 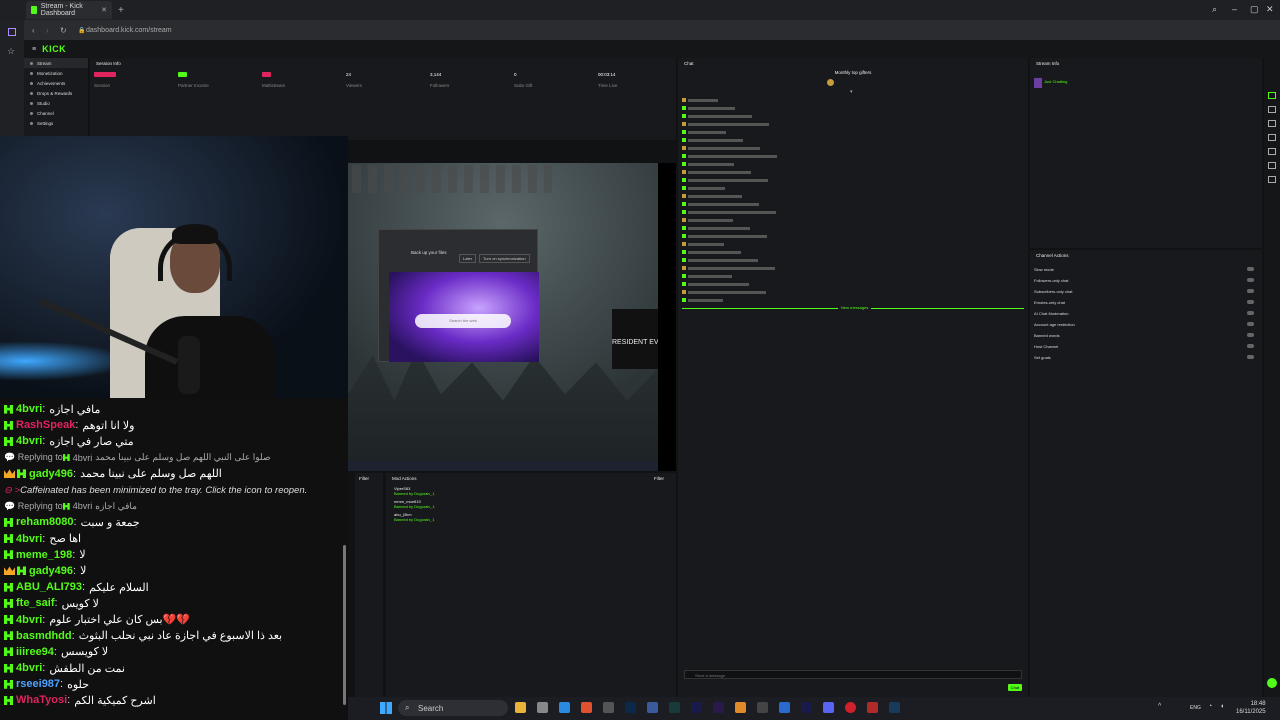 What do you see at coordinates (35, 603) in the screenshot?
I see `chat-username: fte_saif` at bounding box center [35, 603].